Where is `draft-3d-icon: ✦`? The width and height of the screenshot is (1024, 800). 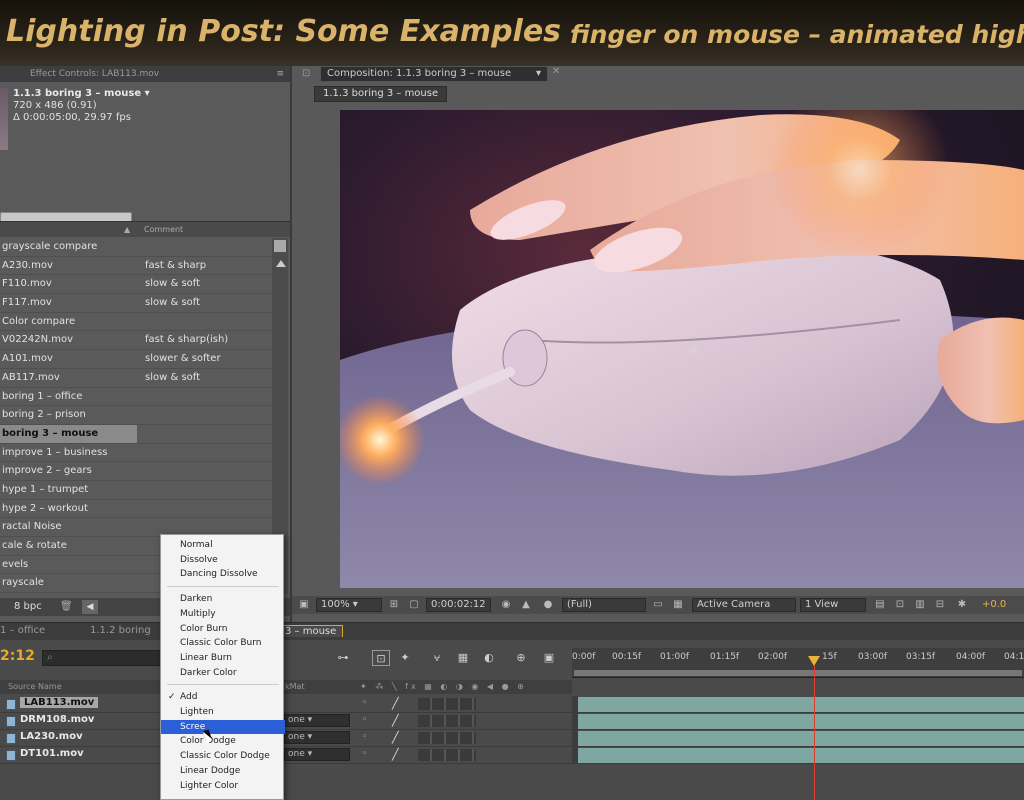
draft-3d-icon: ✦ is located at coordinates (405, 658).